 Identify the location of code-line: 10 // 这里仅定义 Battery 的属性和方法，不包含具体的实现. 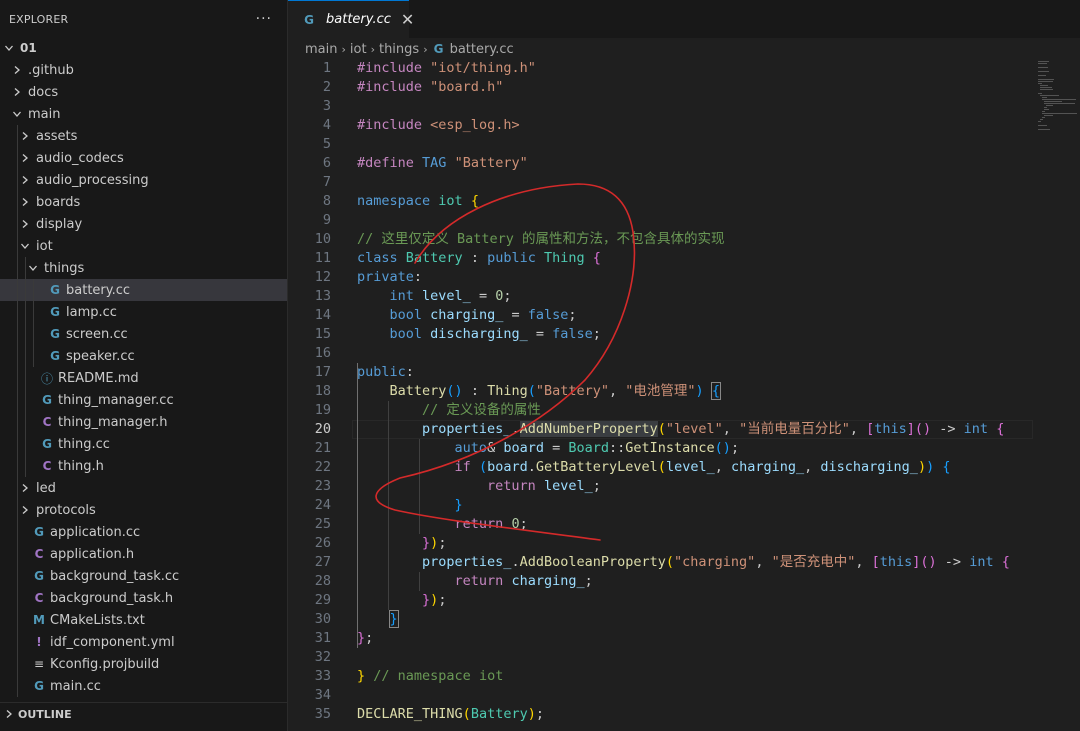
(659, 239).